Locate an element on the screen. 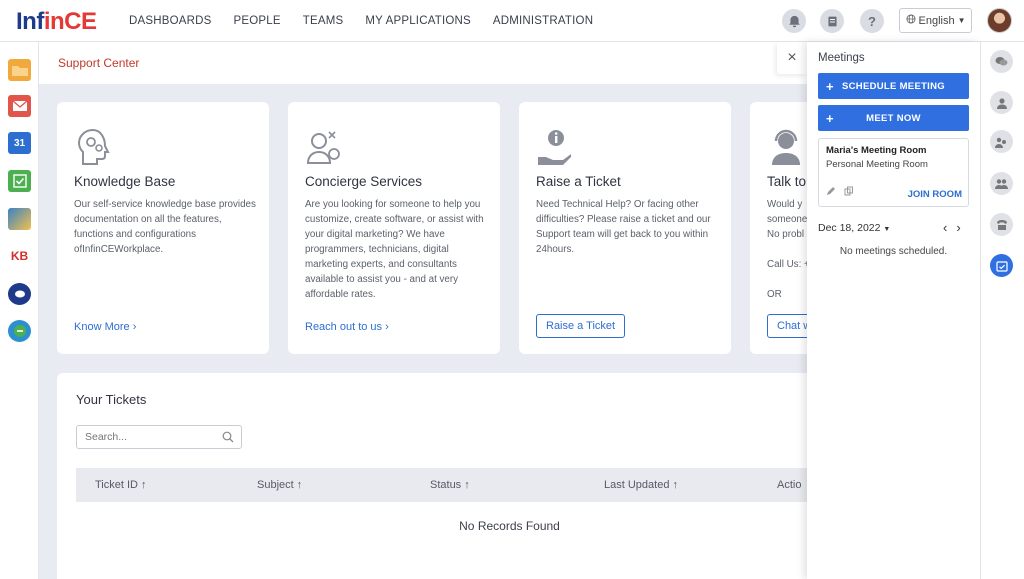  nav-administration: ADMINISTRATION is located at coordinates (543, 21).